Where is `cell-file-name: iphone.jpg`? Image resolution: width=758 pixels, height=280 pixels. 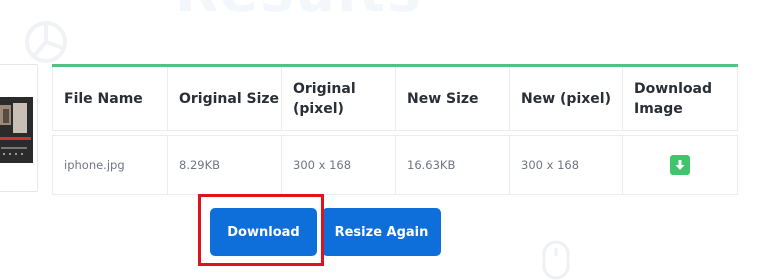 cell-file-name: iphone.jpg is located at coordinates (110, 165).